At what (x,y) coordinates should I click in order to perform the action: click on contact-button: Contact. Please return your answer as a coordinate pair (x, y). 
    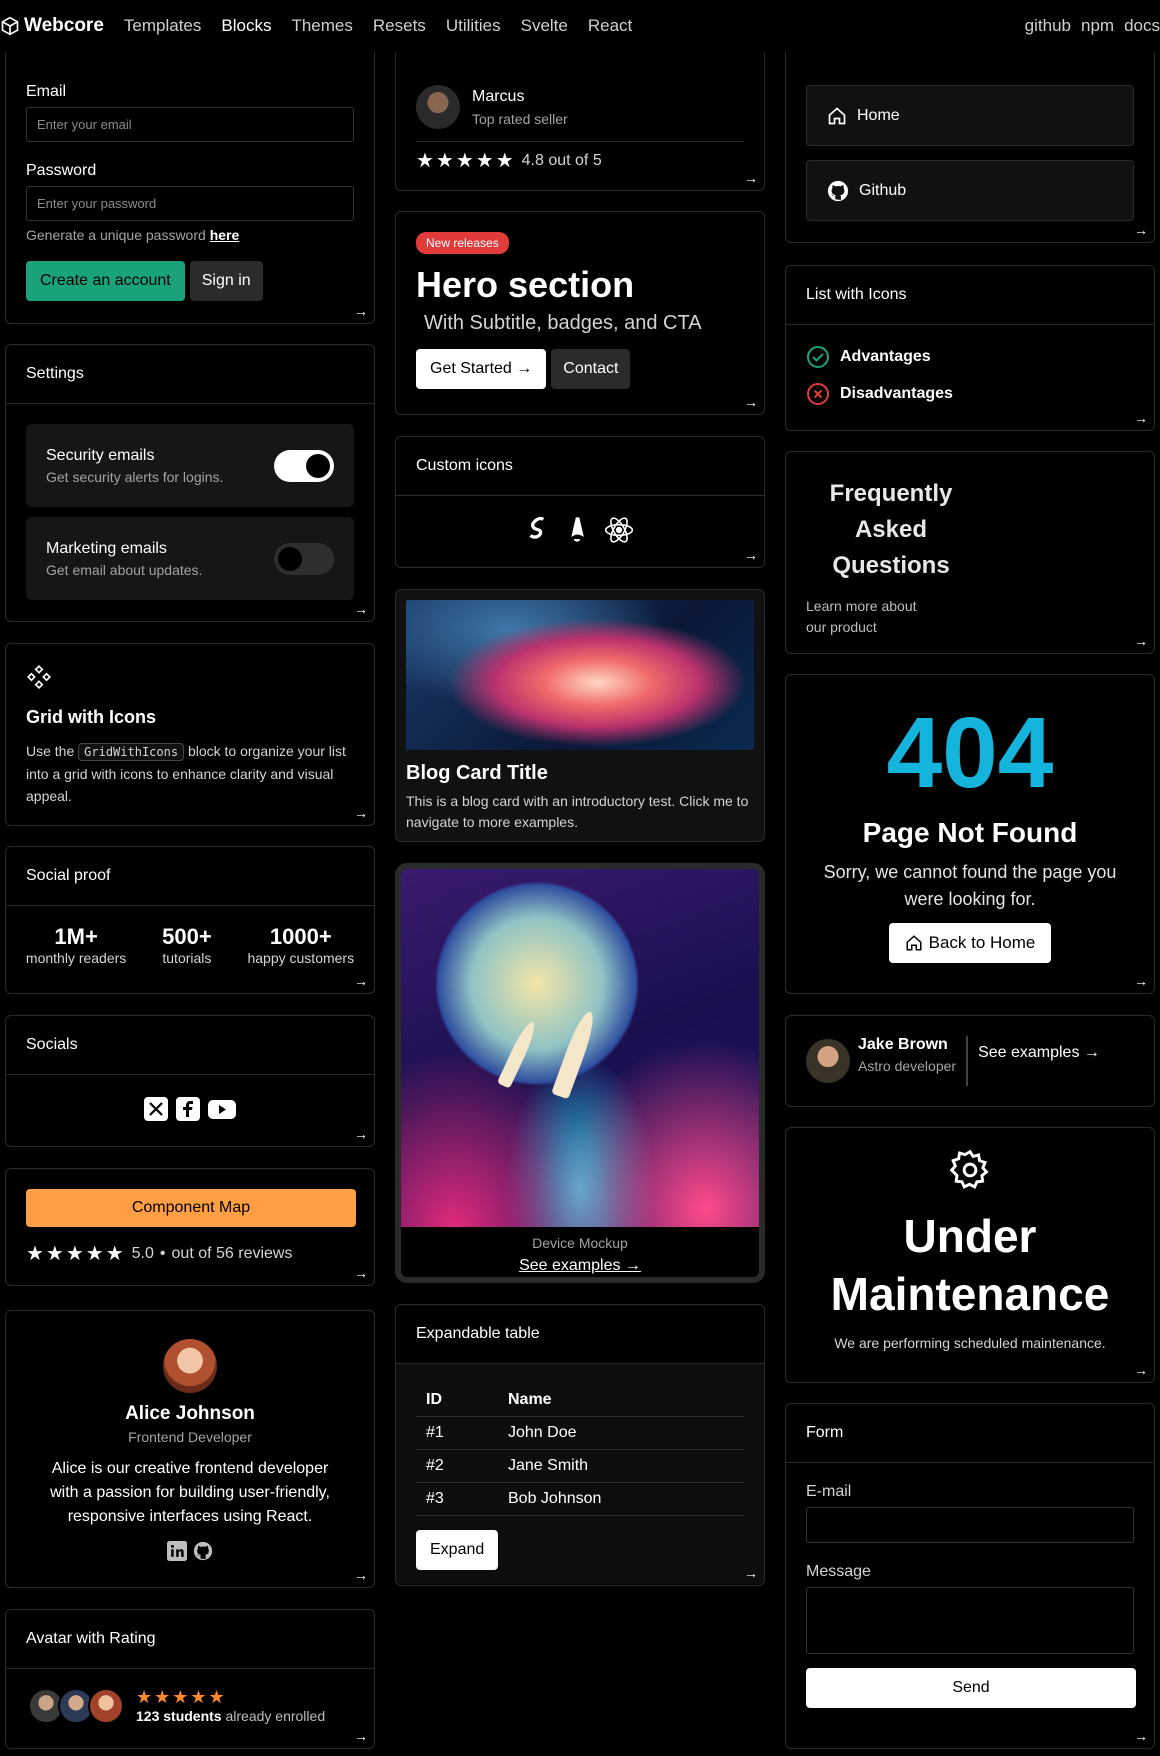
    Looking at the image, I should click on (591, 369).